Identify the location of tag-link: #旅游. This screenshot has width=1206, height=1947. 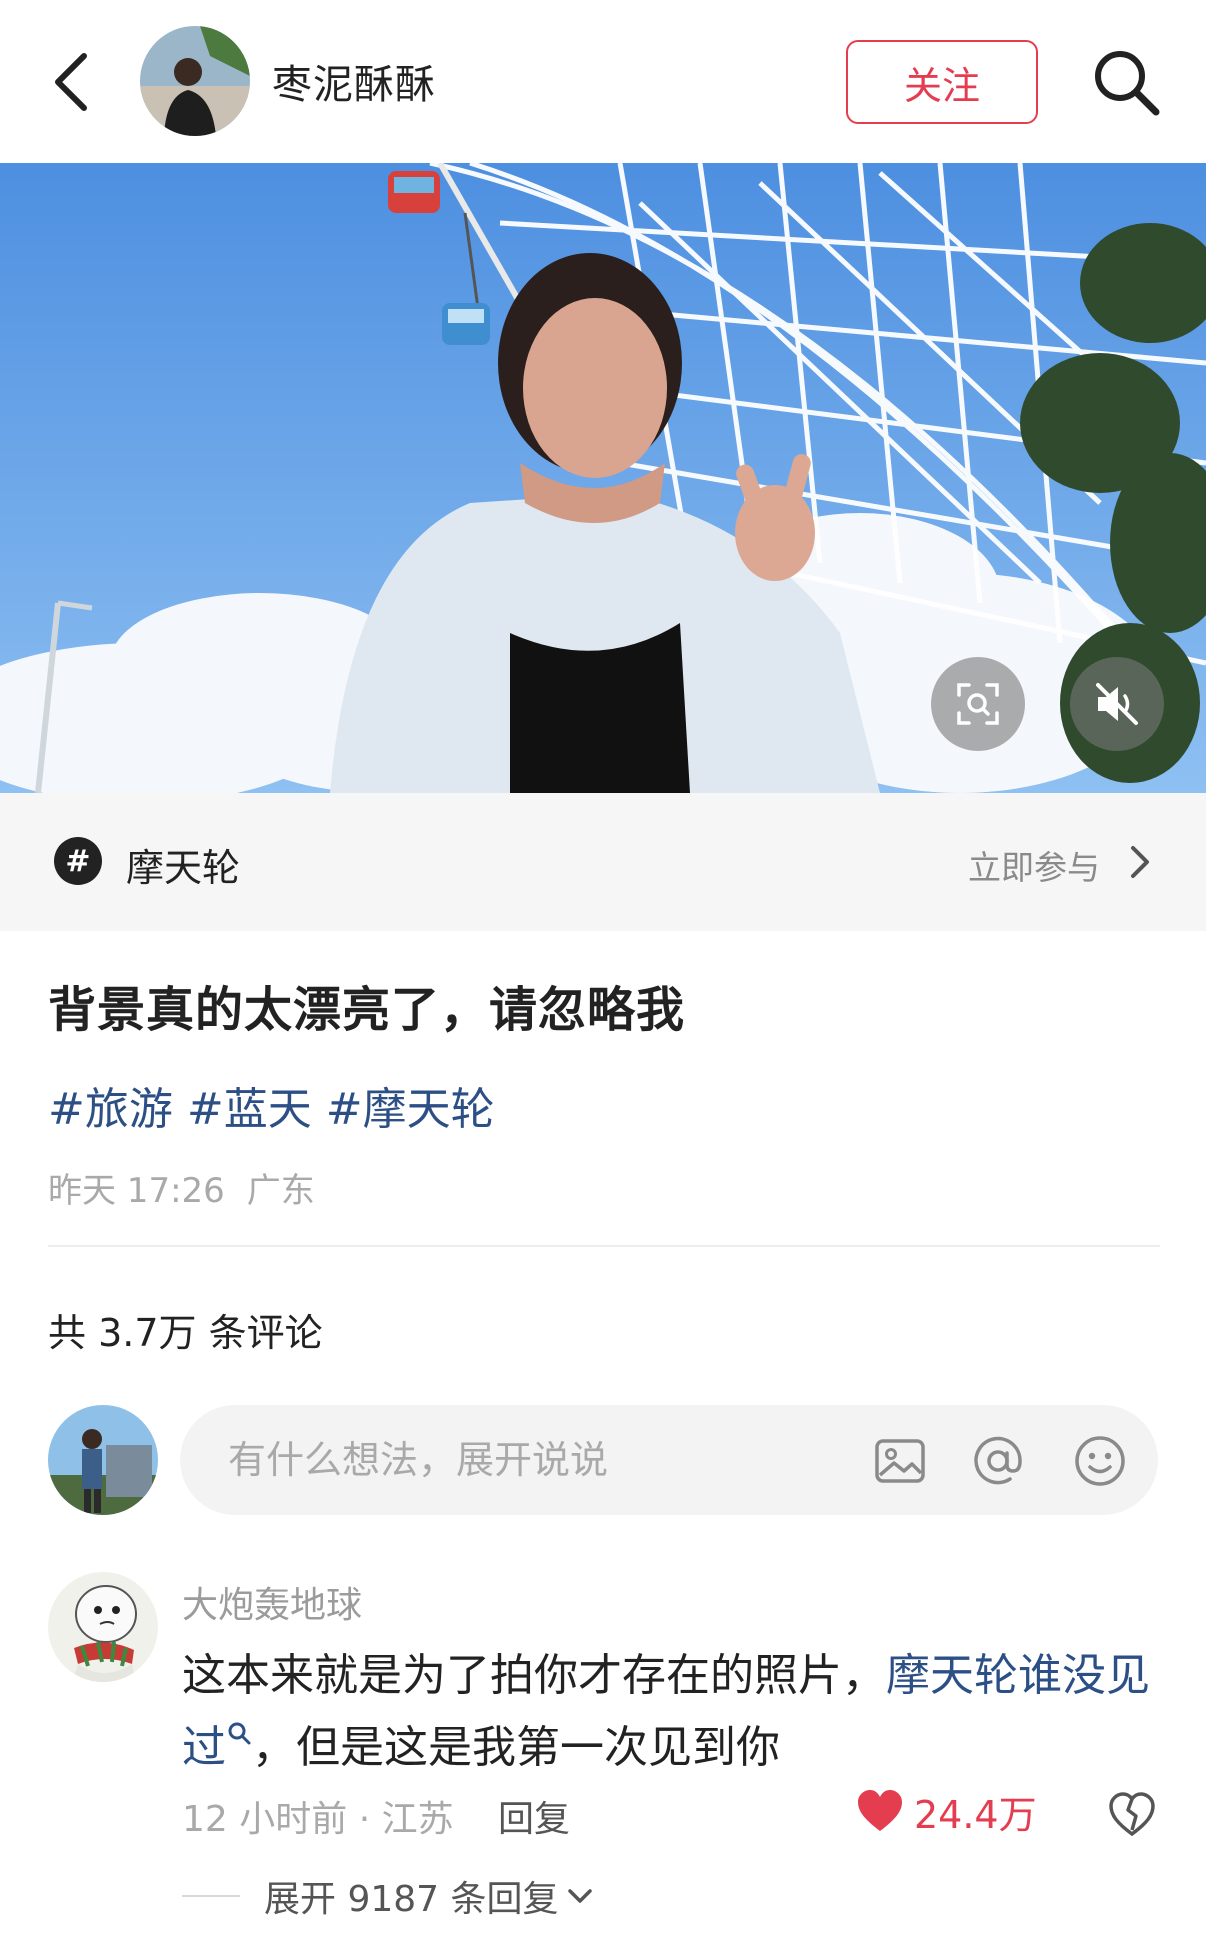
(110, 1109).